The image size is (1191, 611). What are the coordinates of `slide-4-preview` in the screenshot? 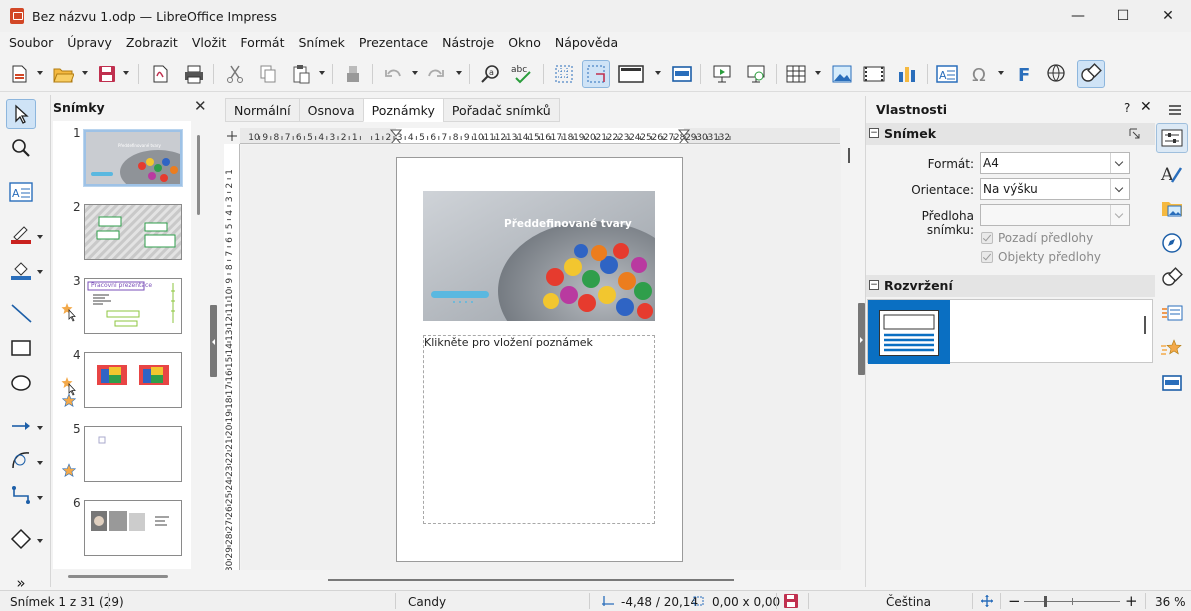 It's located at (133, 380).